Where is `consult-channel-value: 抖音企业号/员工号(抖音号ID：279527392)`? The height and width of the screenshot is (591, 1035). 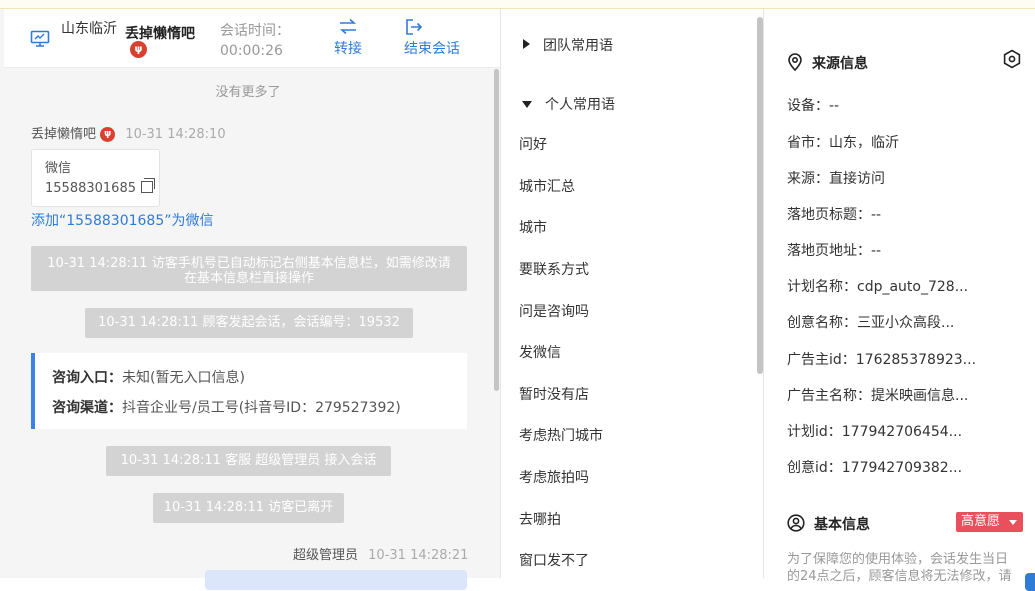
consult-channel-value: 抖音企业号/员工号(抖音号ID：279527392) is located at coordinates (261, 408).